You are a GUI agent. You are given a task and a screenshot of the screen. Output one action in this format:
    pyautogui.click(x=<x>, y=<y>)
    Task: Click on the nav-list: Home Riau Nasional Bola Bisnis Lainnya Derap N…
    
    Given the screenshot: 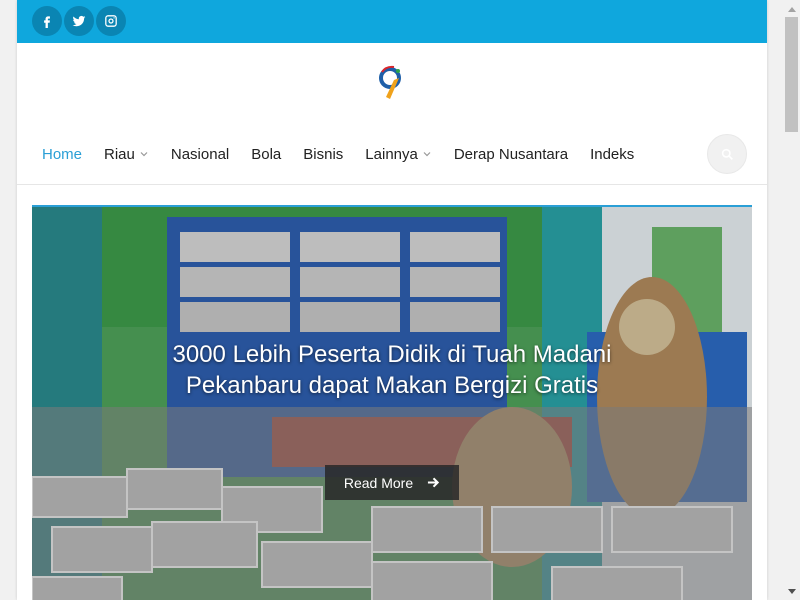 What is the action you would take?
    pyautogui.click(x=349, y=154)
    